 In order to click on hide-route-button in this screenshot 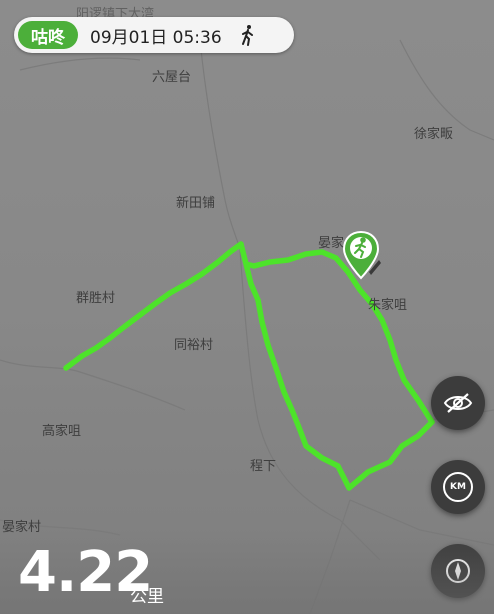, I will do `click(458, 403)`.